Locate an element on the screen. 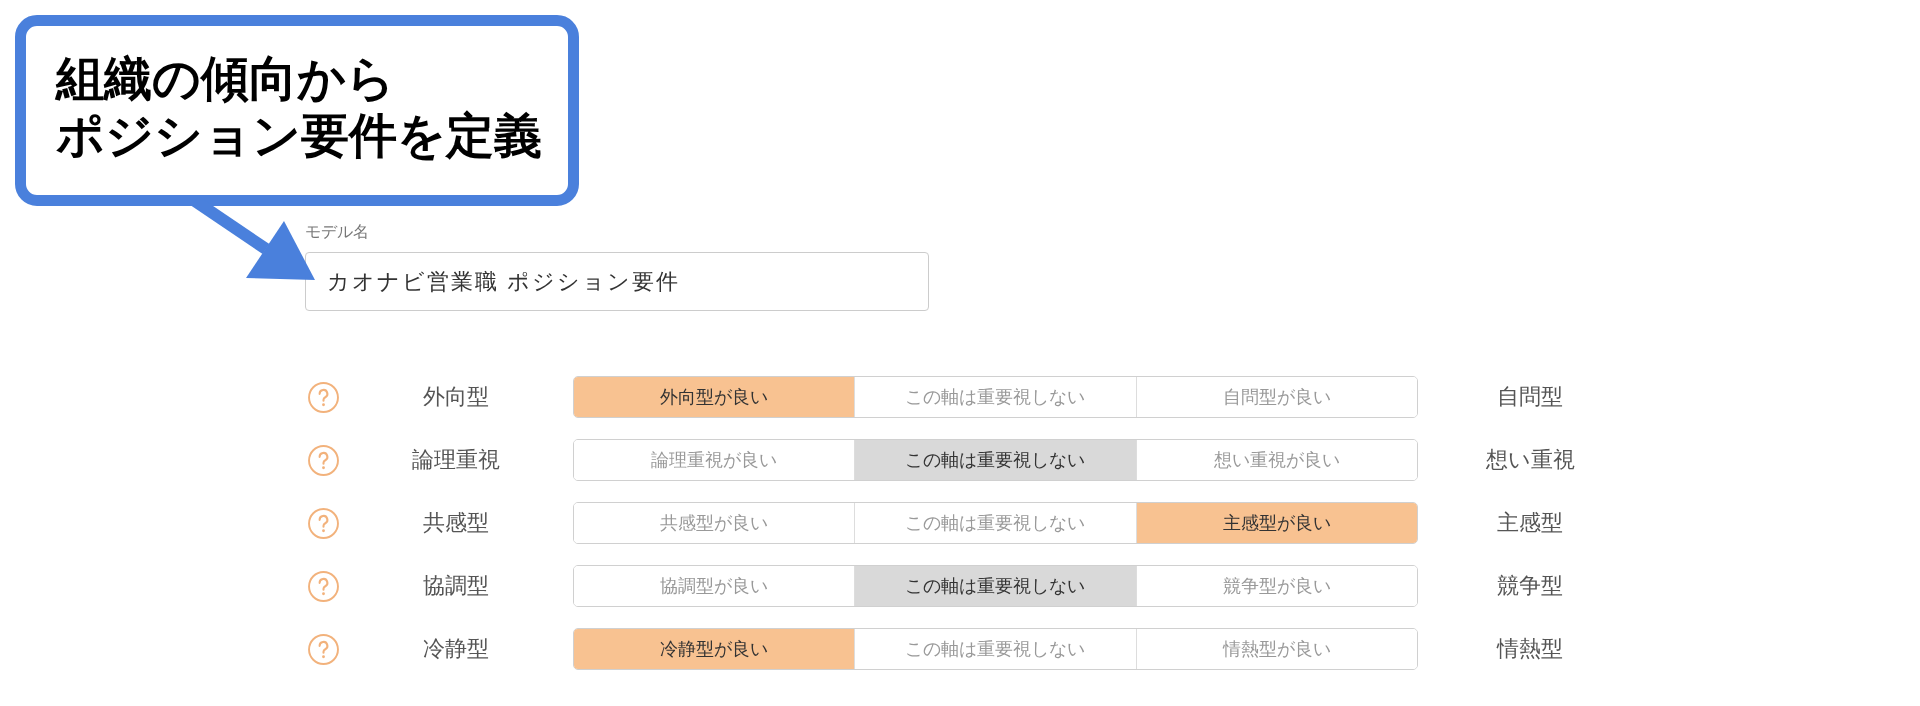  axis-right-label: 想い重視 is located at coordinates (1530, 460).